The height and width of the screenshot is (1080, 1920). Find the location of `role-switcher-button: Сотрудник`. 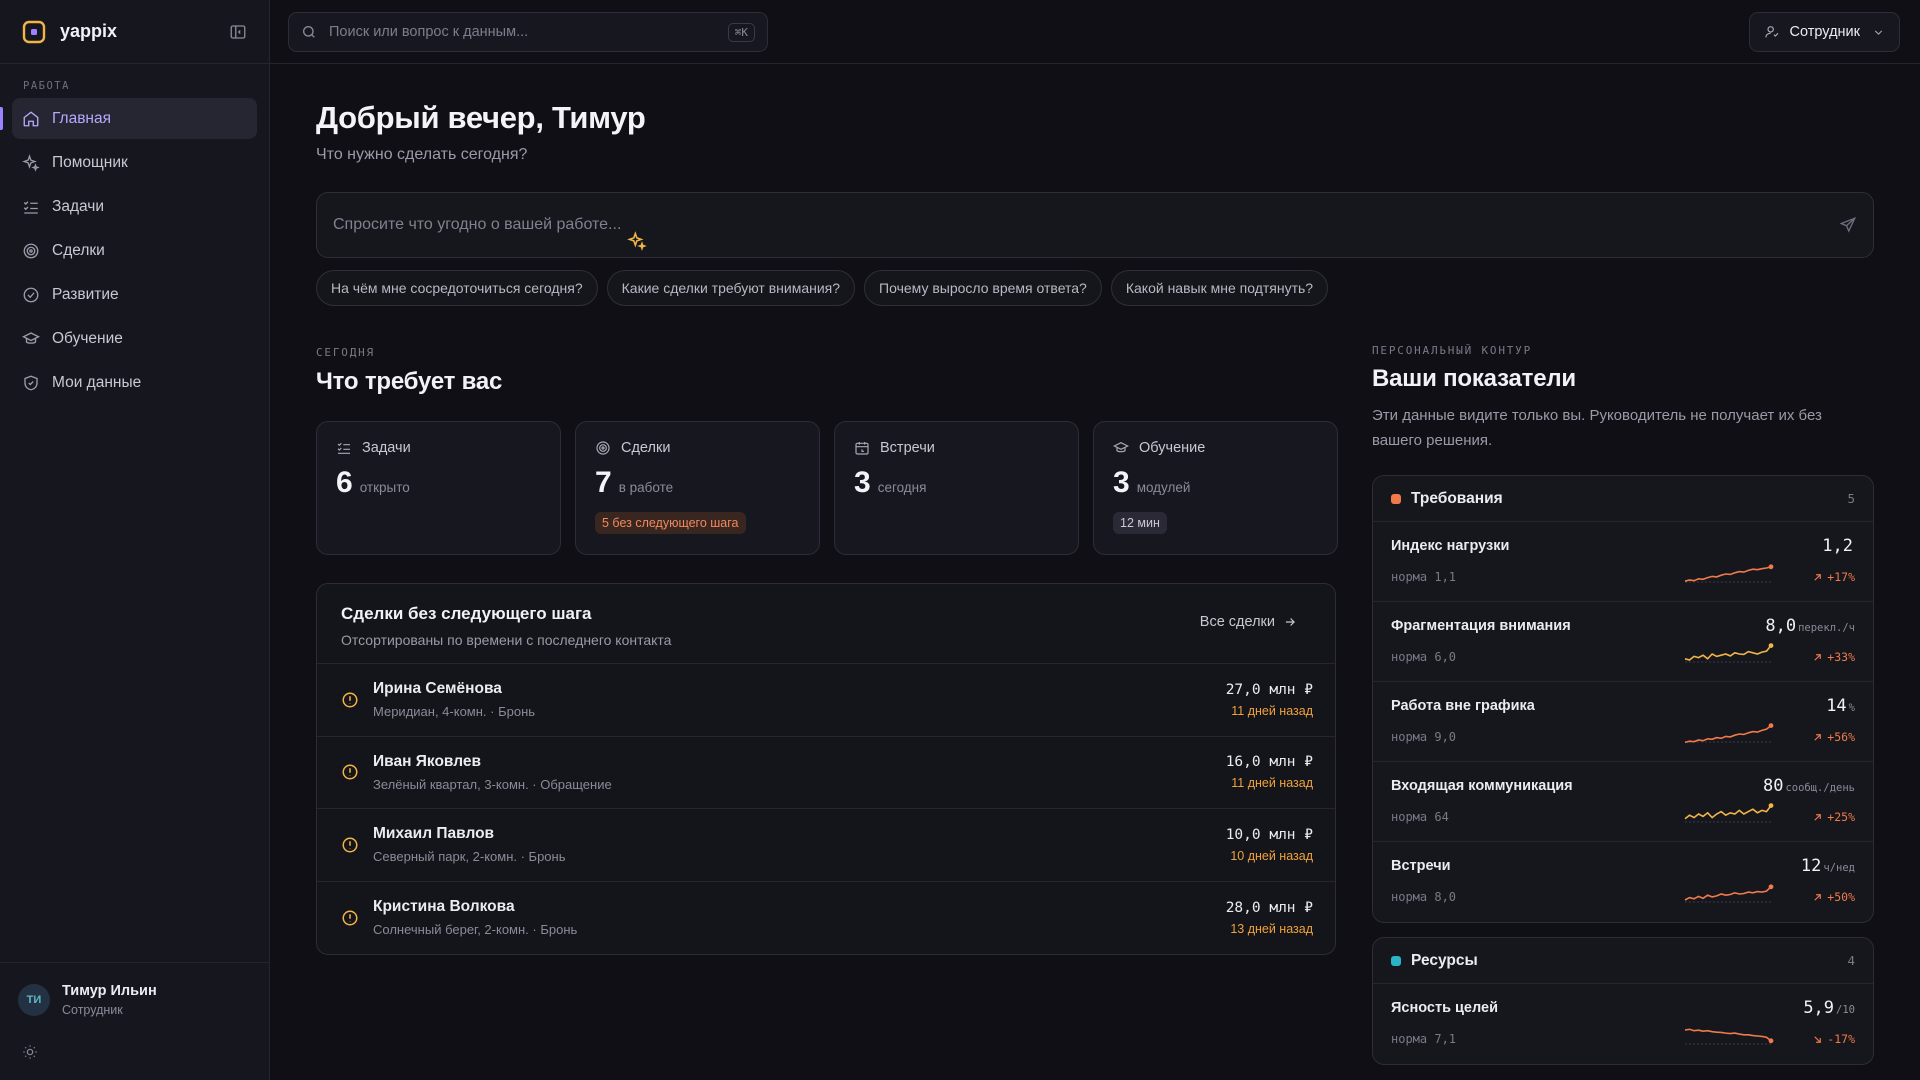

role-switcher-button: Сотрудник is located at coordinates (1824, 32).